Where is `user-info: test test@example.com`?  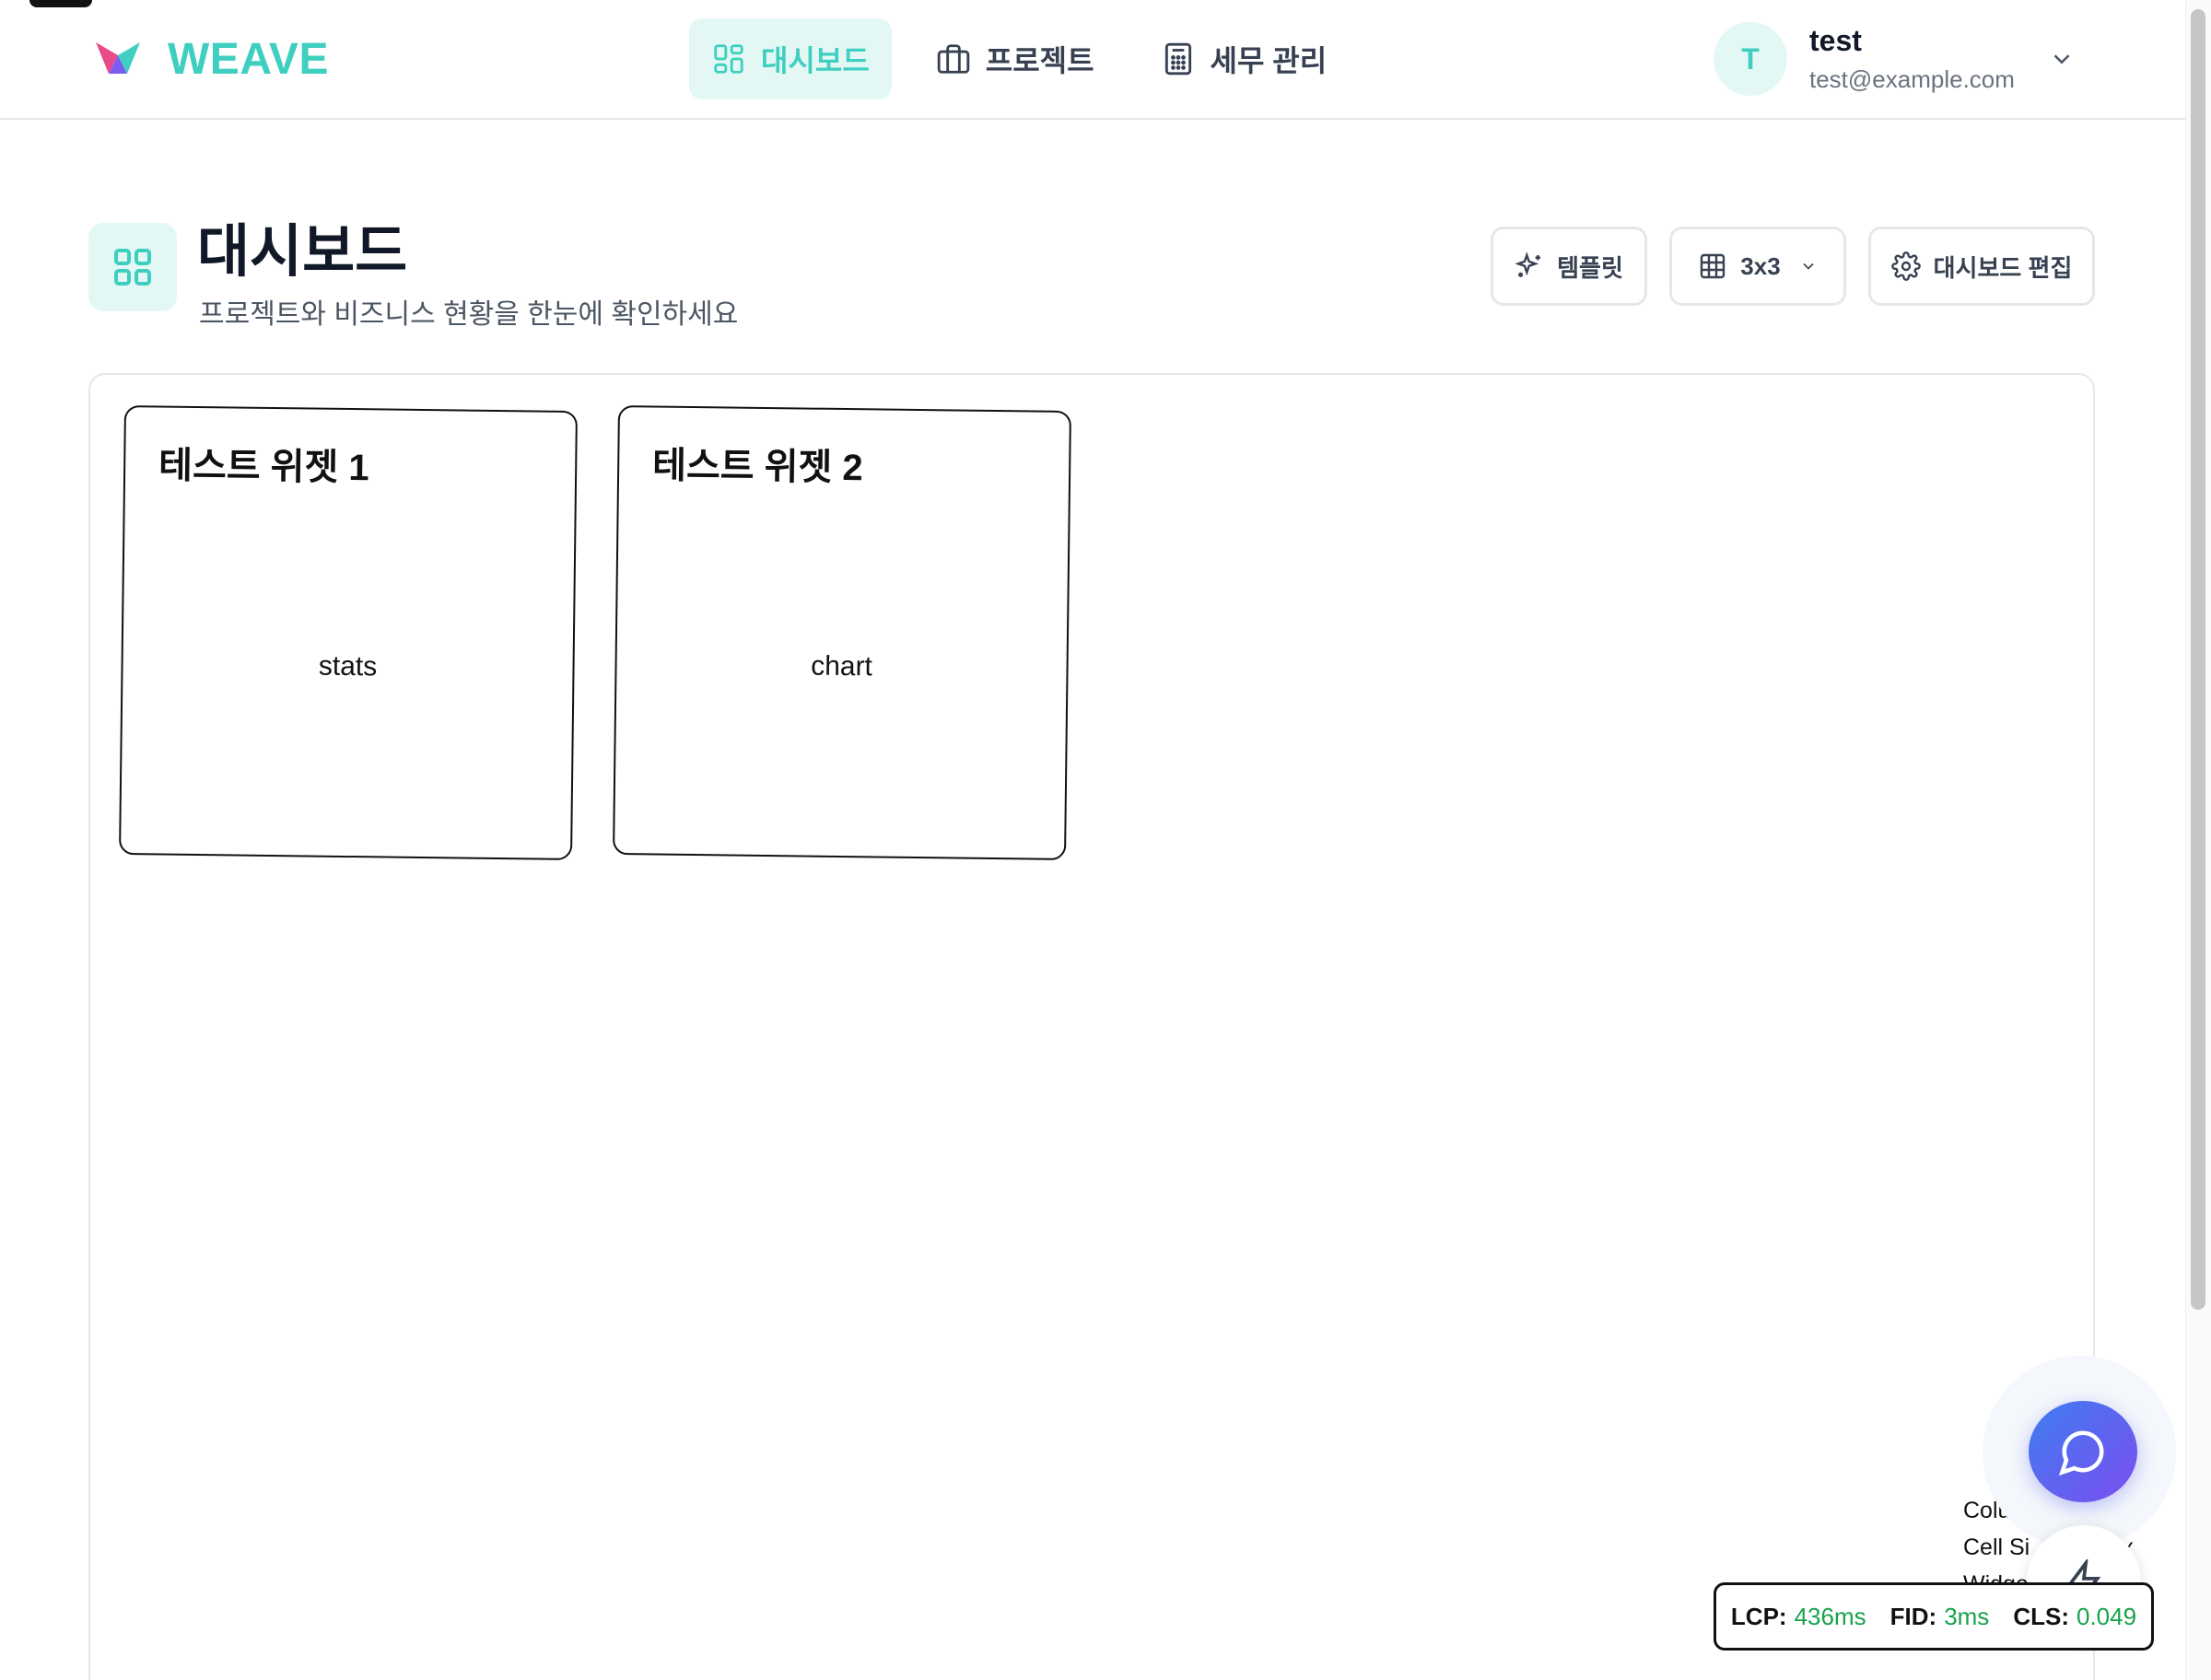
user-info: test test@example.com is located at coordinates (1912, 59).